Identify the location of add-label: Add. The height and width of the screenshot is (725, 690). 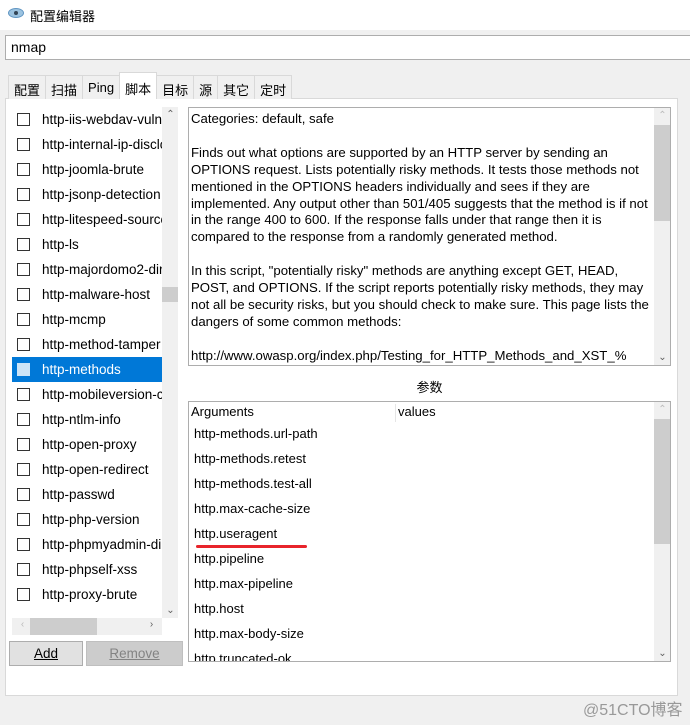
(46, 653).